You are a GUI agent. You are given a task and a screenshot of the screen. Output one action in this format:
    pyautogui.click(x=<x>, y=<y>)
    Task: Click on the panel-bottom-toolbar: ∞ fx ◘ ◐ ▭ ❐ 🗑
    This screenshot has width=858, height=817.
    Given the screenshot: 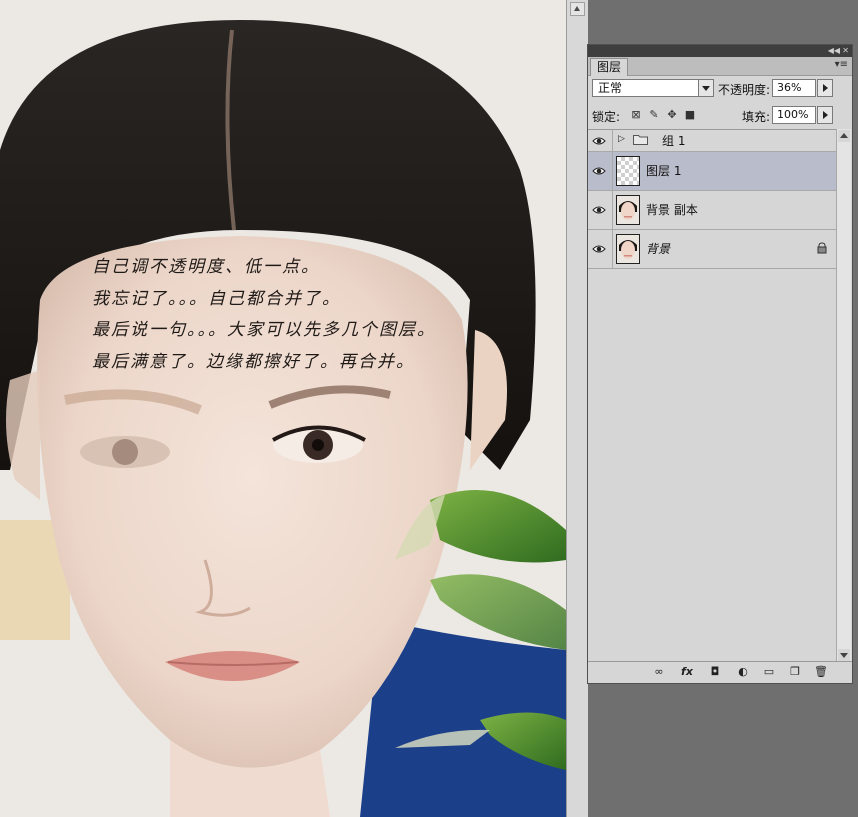 What is the action you would take?
    pyautogui.click(x=720, y=672)
    